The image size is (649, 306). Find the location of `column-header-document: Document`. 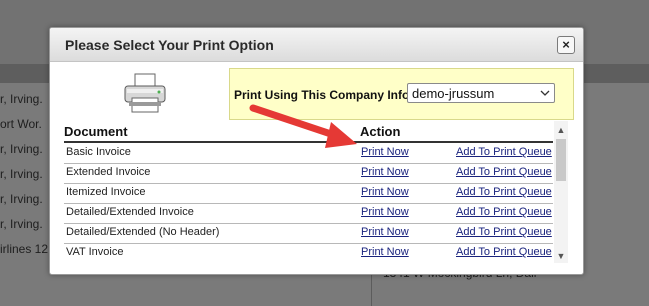

column-header-document: Document is located at coordinates (96, 131).